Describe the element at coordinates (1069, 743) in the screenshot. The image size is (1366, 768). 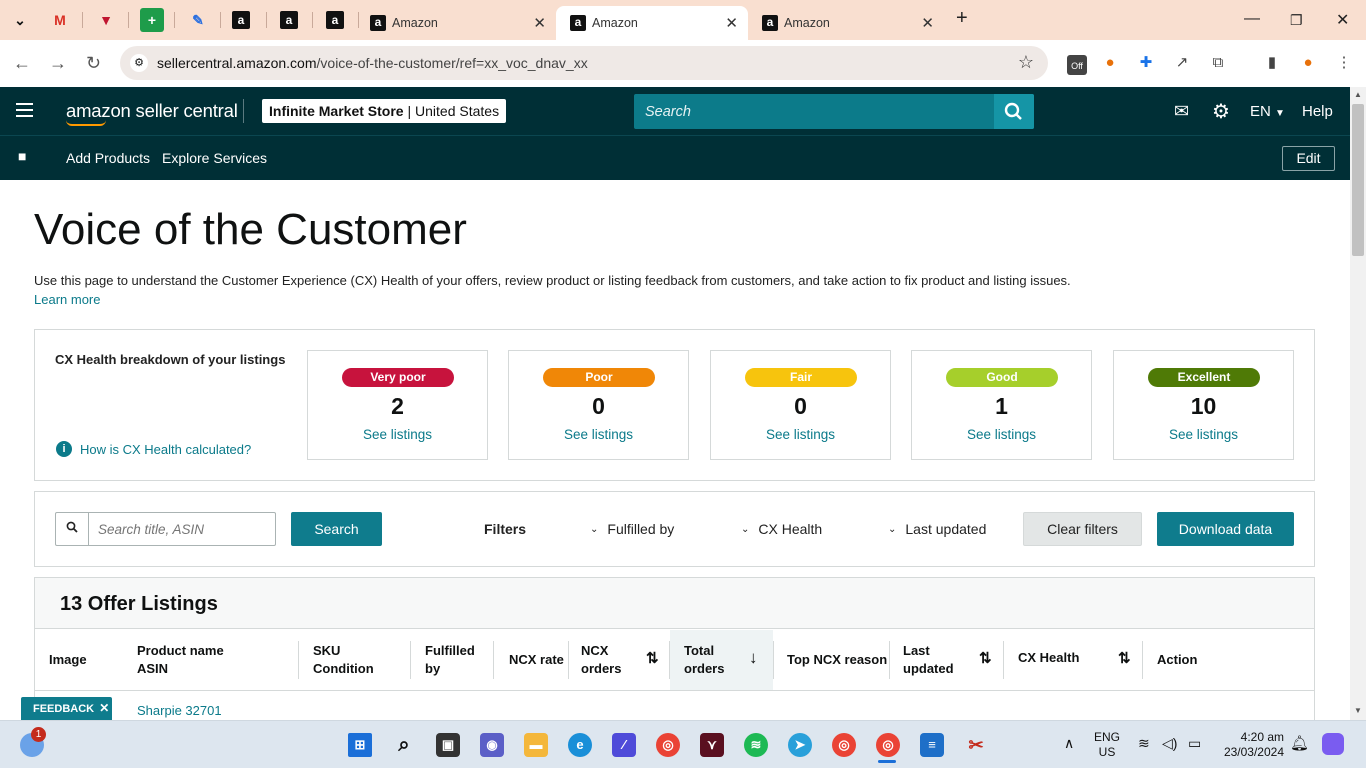
I see `show-hidden-icons-chevron-icon: ∧` at that location.